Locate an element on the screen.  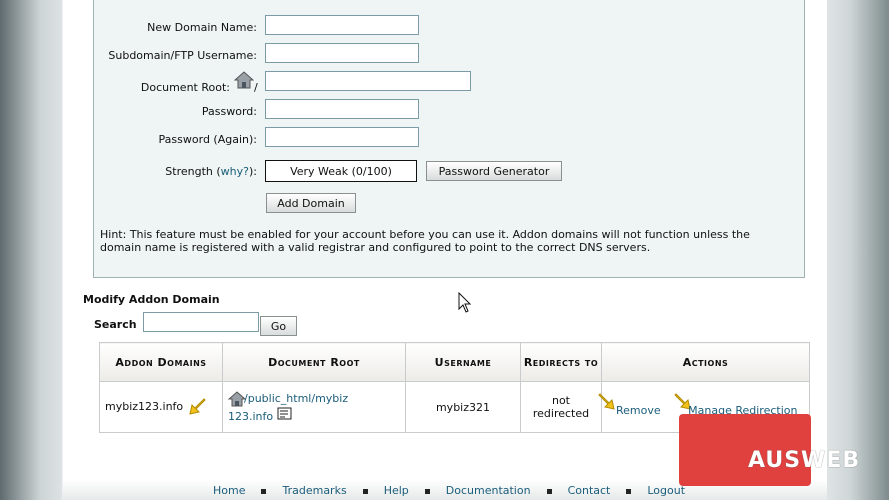
footer-contact-link: Contact is located at coordinates (589, 490).